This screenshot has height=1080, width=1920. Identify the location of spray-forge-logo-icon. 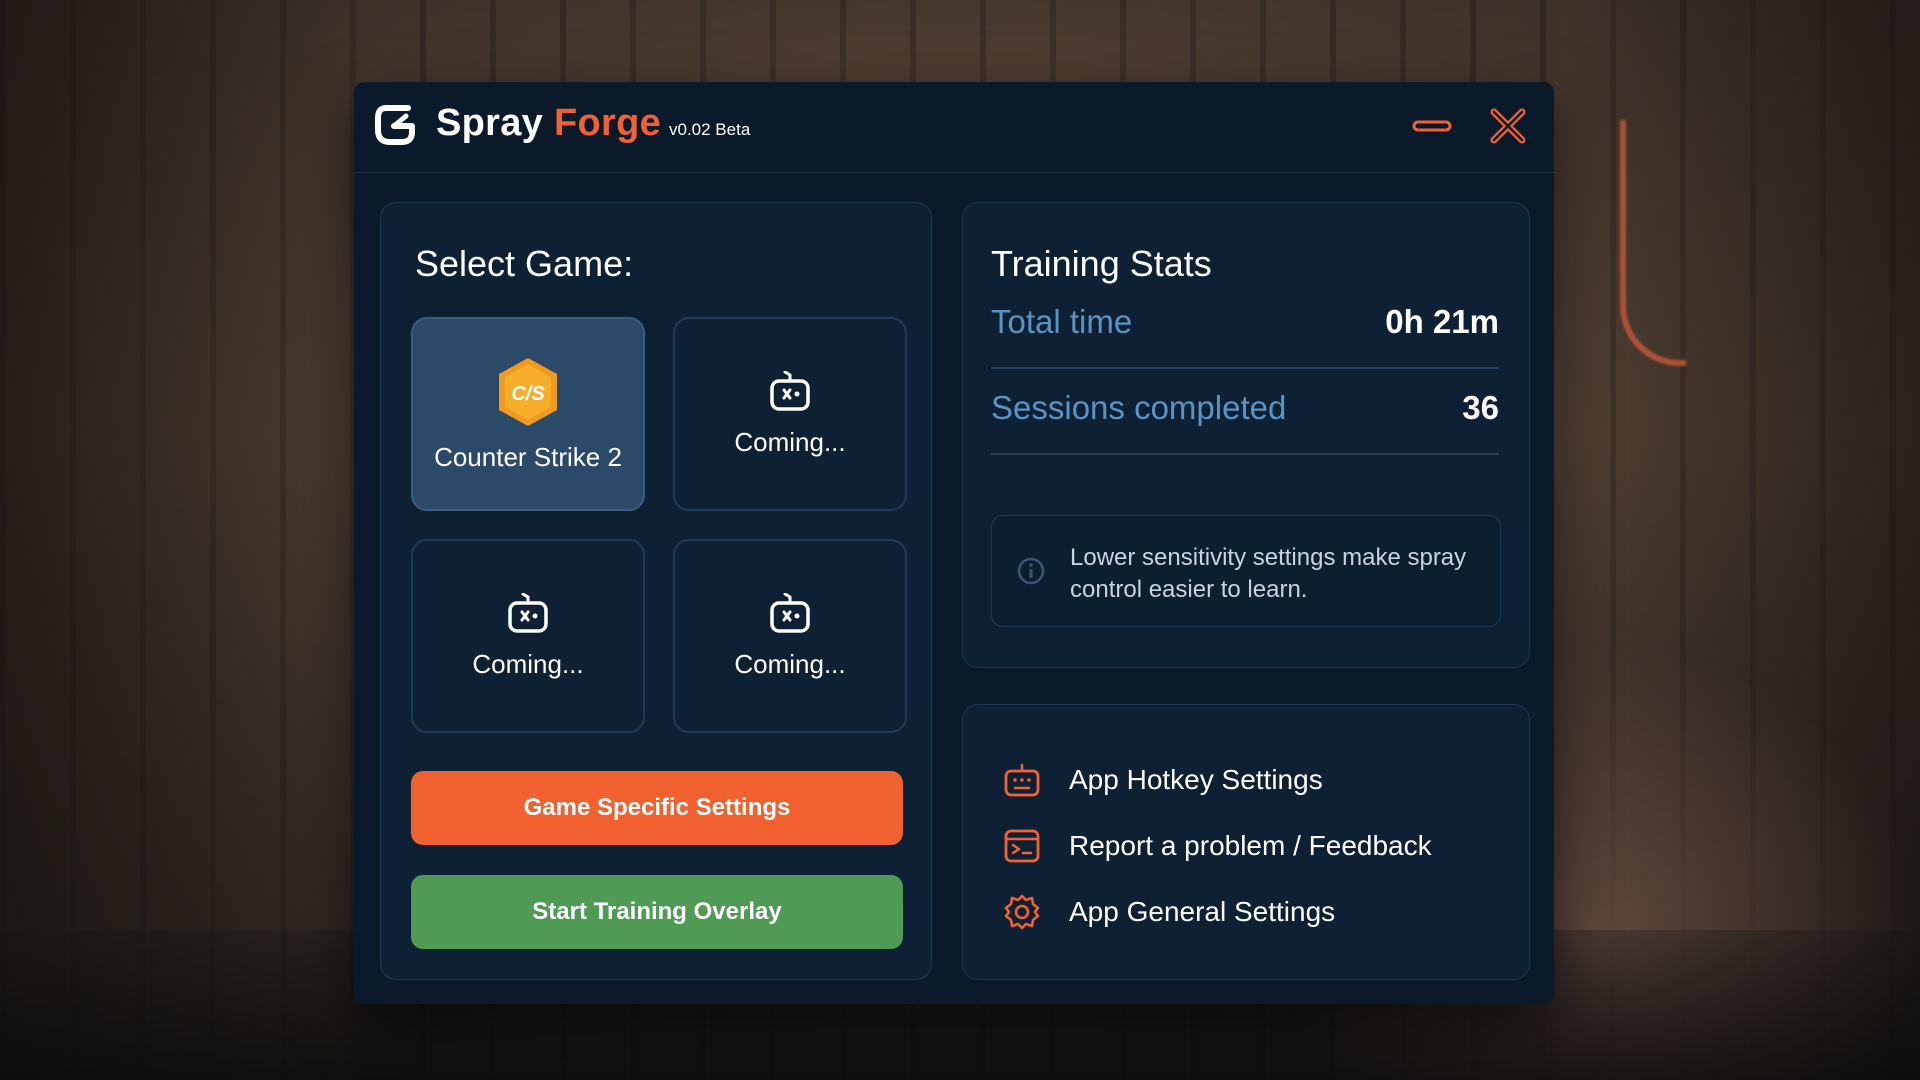
(395, 125).